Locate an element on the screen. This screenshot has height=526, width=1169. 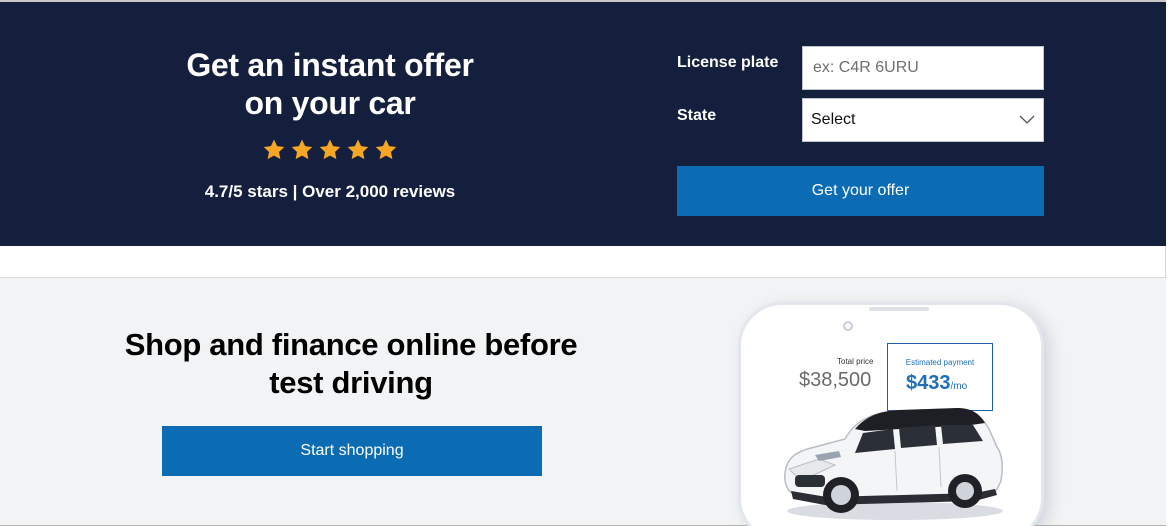
phone-speaker is located at coordinates (899, 309).